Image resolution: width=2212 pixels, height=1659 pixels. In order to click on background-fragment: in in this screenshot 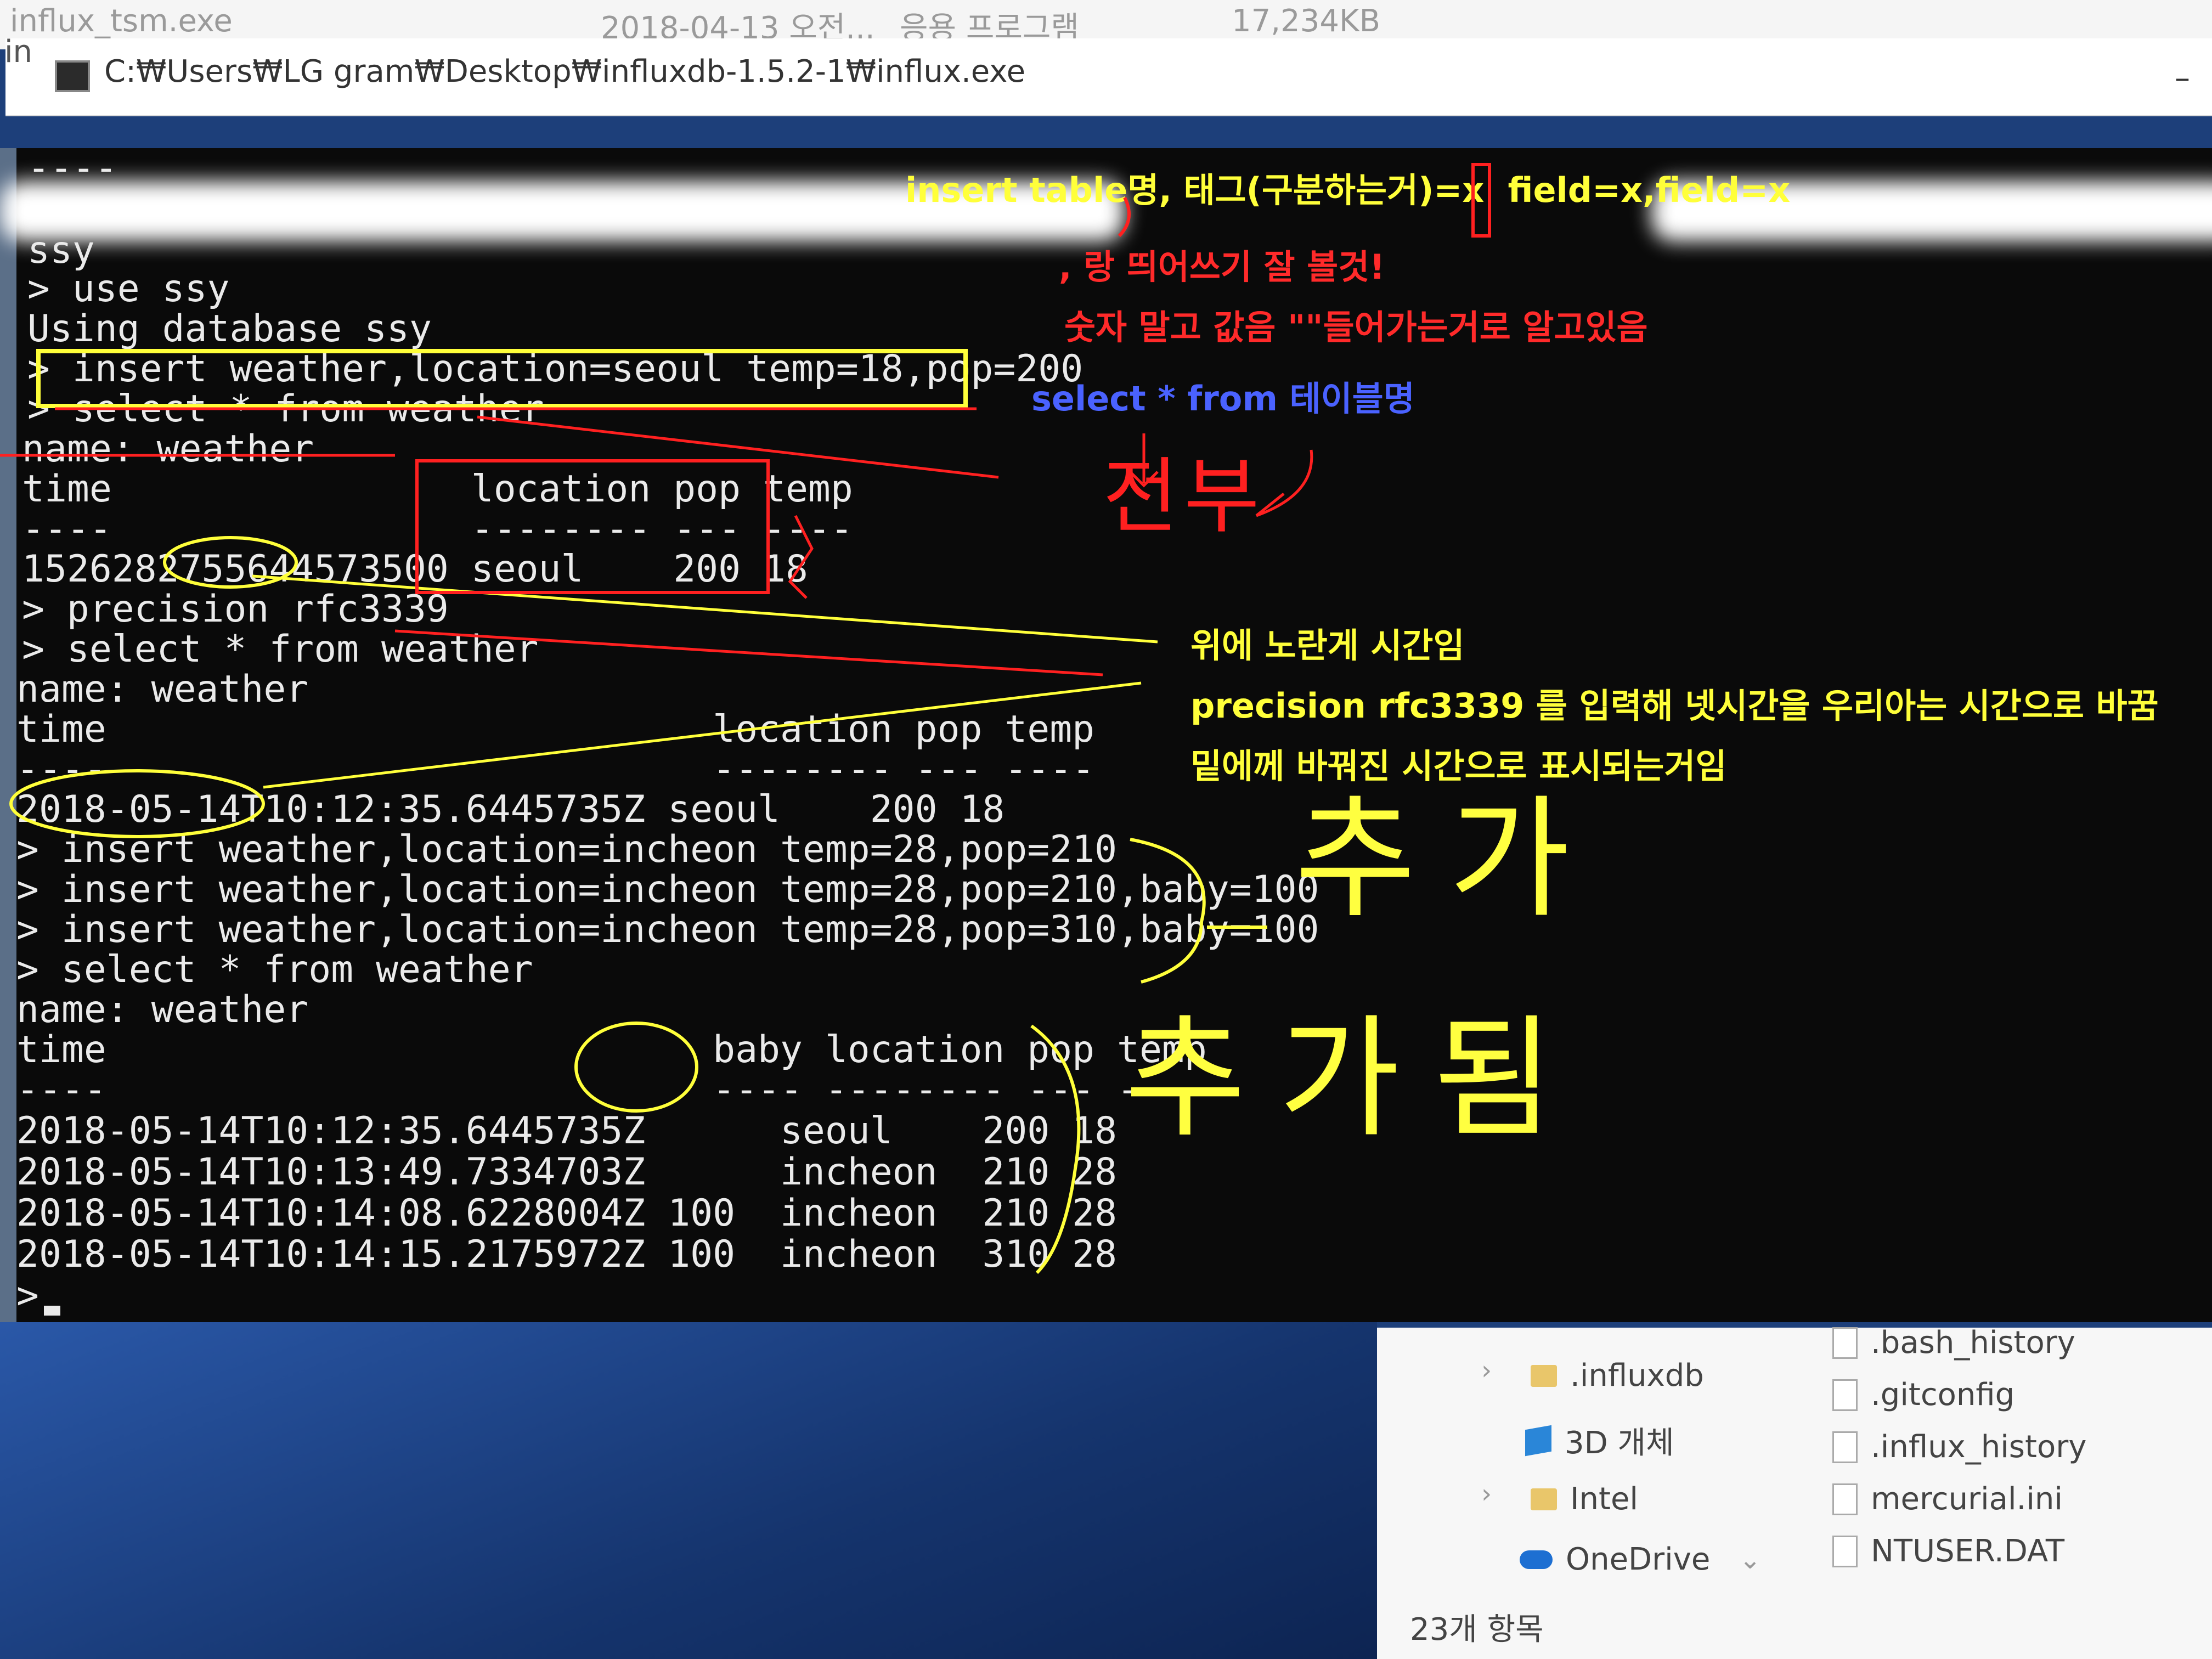, I will do `click(19, 52)`.